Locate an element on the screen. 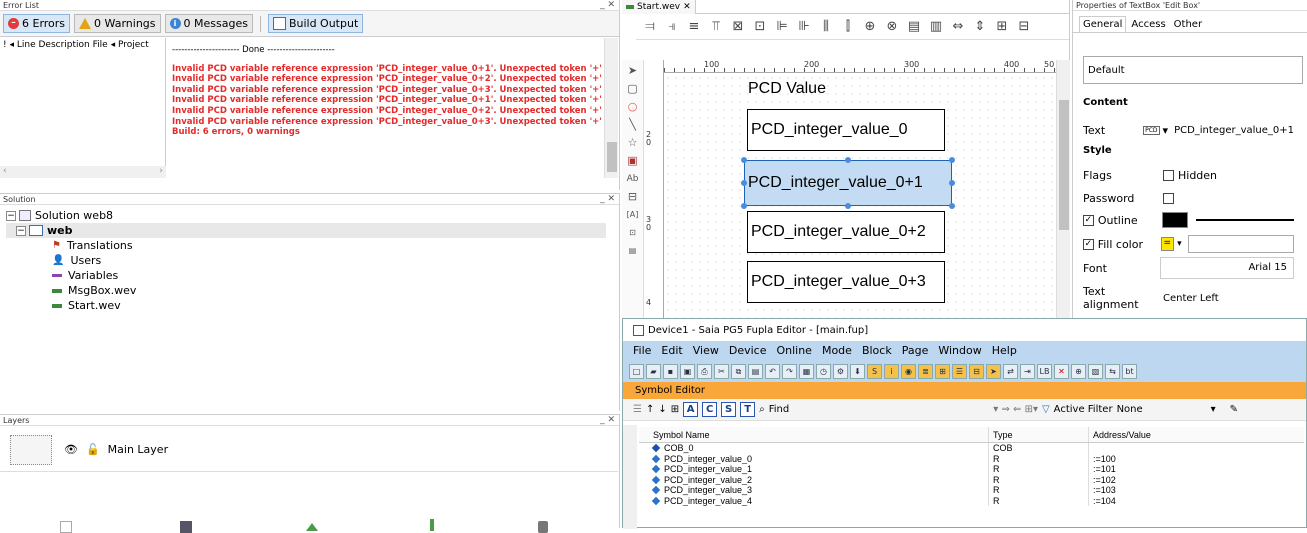 This screenshot has height=533, width=1307. menu-device: Device is located at coordinates (748, 350).